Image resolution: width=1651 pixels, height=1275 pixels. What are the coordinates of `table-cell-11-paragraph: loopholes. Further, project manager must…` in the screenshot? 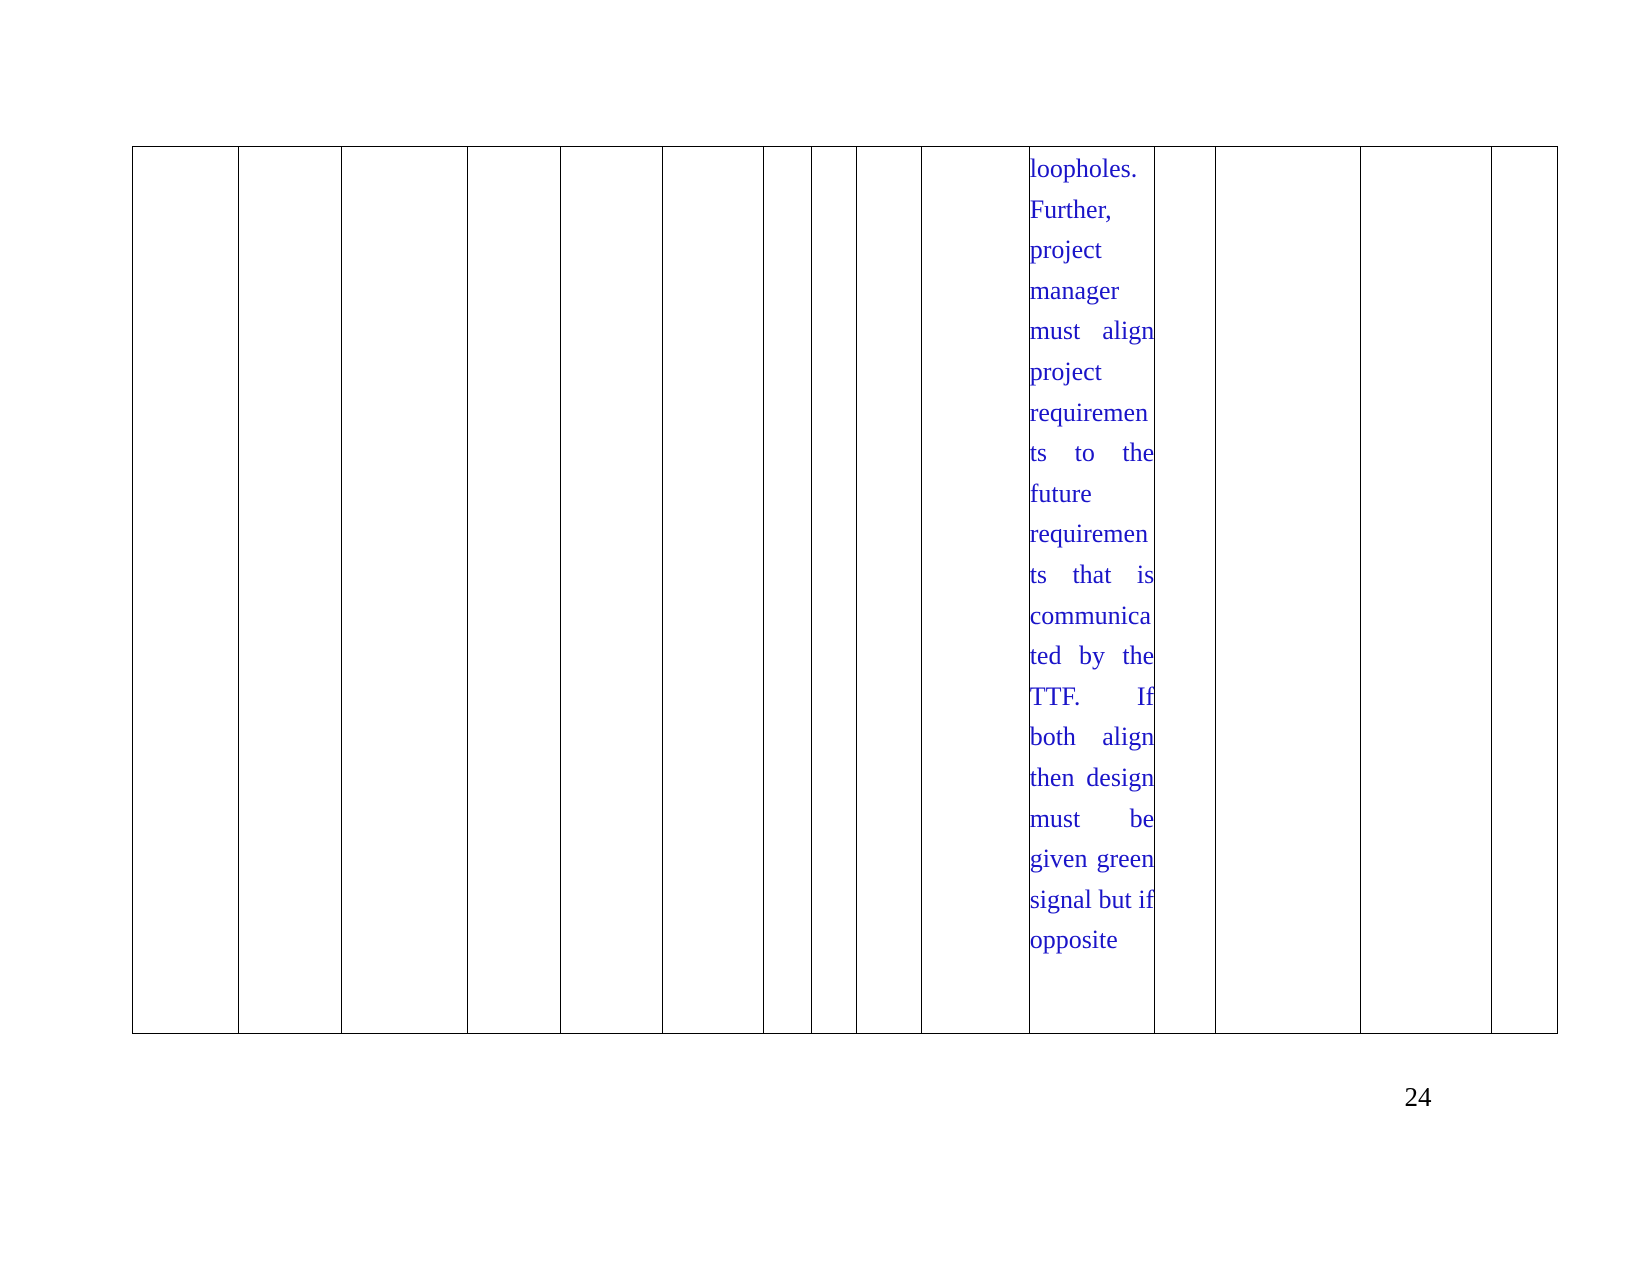 It's located at (1092, 590).